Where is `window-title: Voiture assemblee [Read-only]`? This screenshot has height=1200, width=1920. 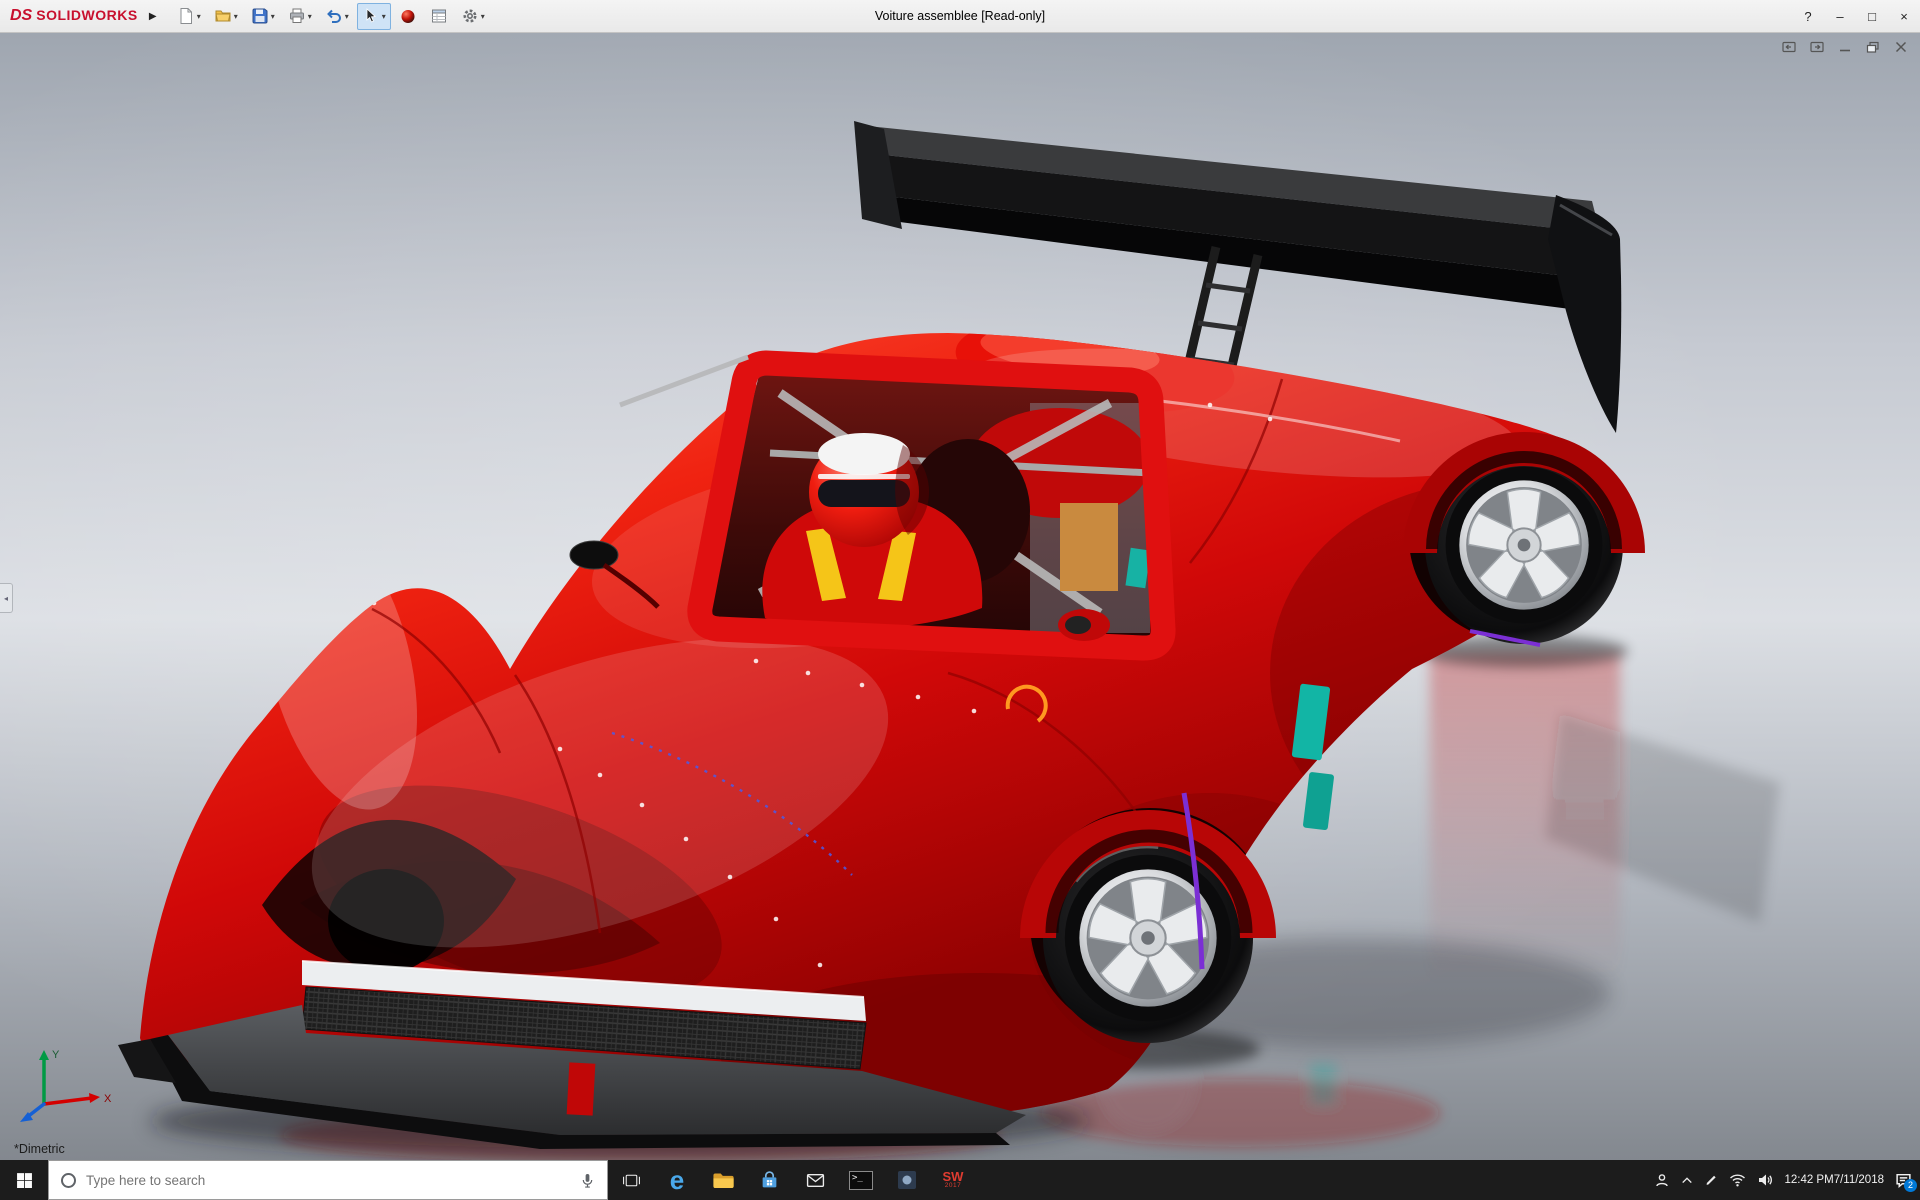
window-title: Voiture assemblee [Read-only] is located at coordinates (960, 16).